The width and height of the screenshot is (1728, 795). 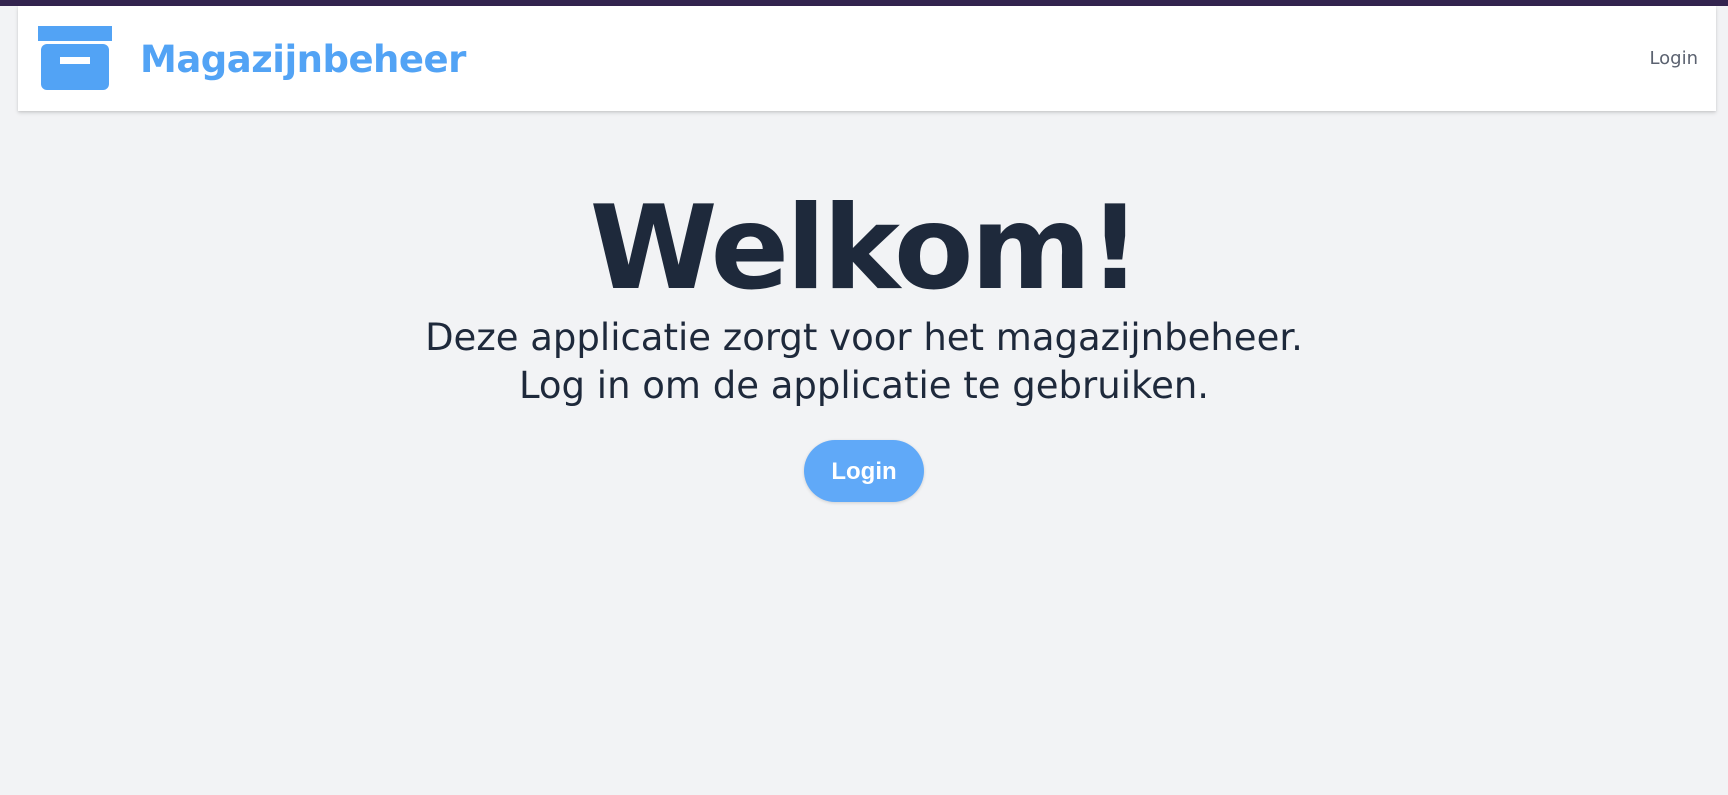 I want to click on page-title: Welkom!, so click(x=865, y=248).